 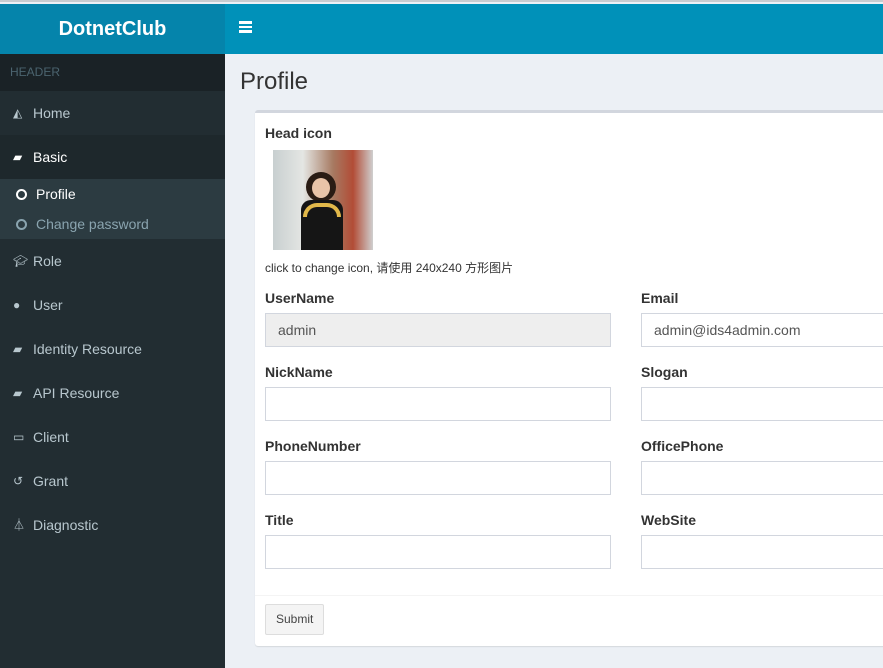 I want to click on top-navbar, so click(x=554, y=29).